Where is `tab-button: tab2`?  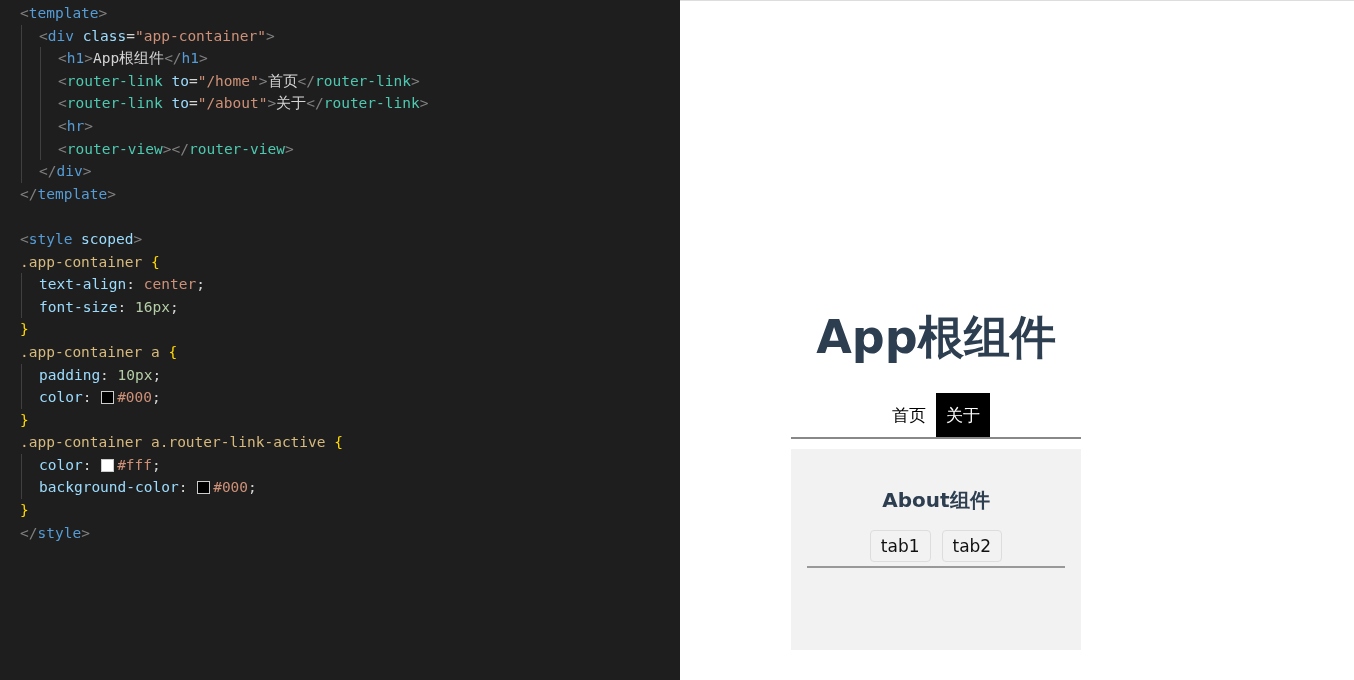
tab-button: tab2 is located at coordinates (972, 546).